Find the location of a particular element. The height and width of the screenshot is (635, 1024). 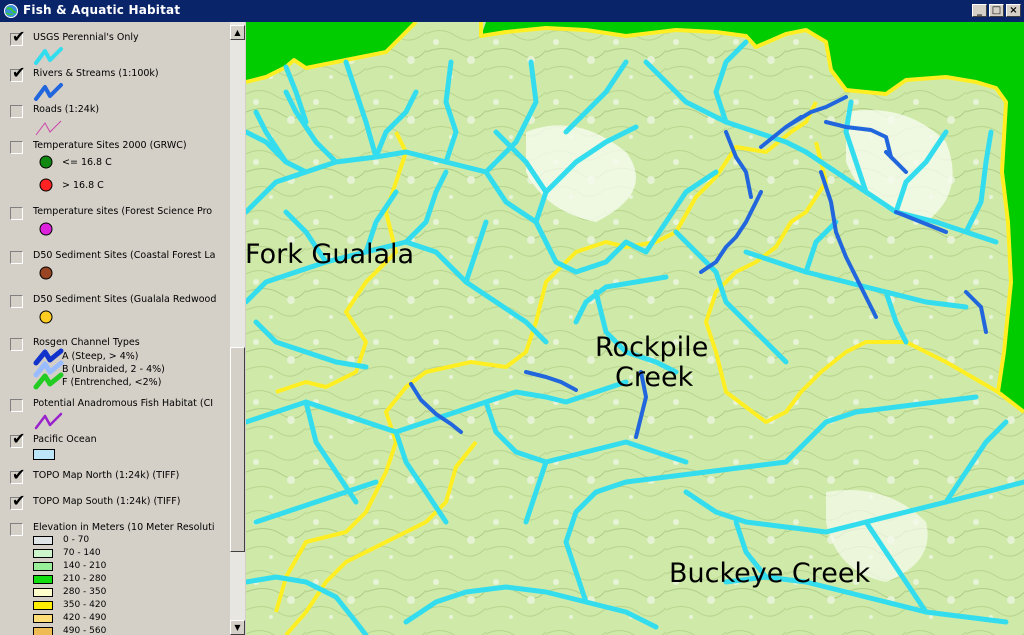

class-label: > 16.8 C is located at coordinates (83, 185).